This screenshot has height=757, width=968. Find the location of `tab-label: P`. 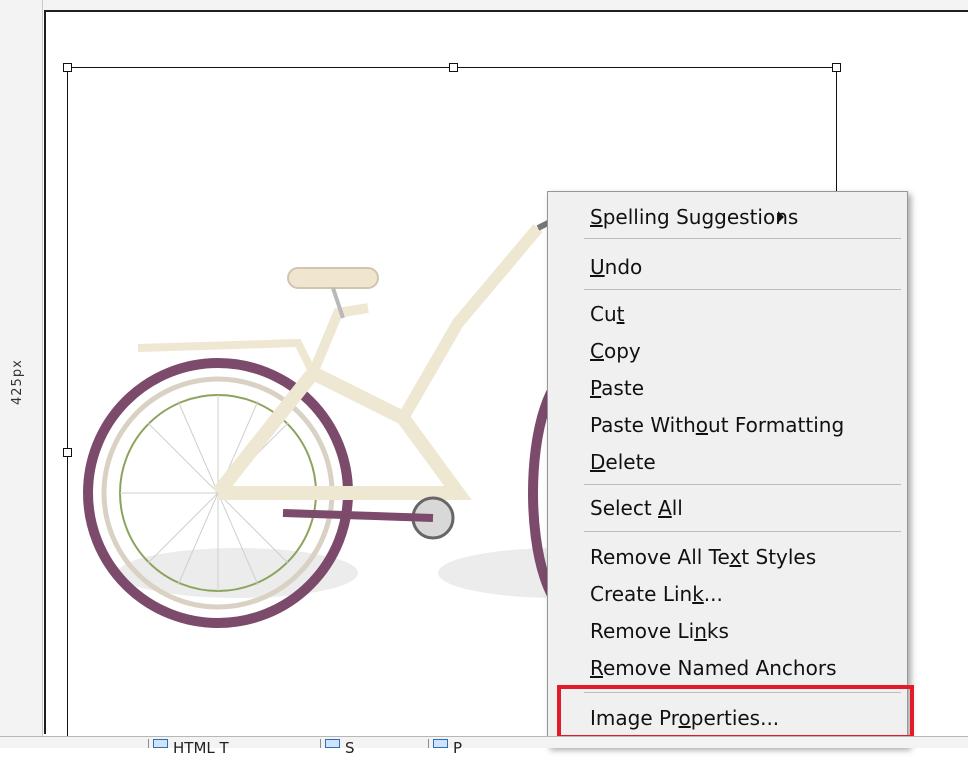

tab-label: P is located at coordinates (458, 748).